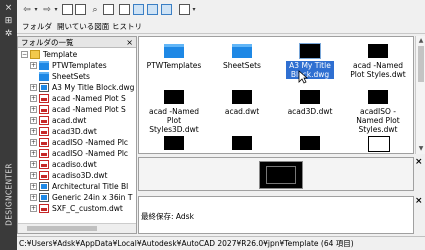 The width and height of the screenshot is (425, 250). I want to click on content-item: PTWTemplates, so click(174, 63).